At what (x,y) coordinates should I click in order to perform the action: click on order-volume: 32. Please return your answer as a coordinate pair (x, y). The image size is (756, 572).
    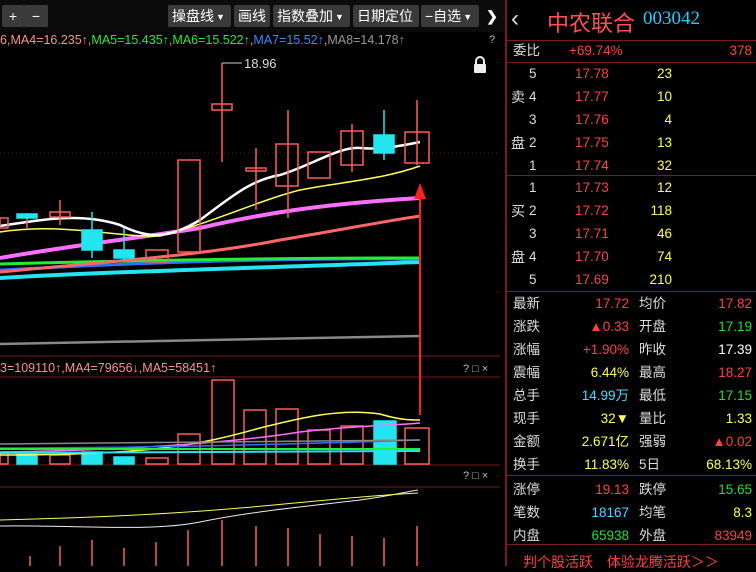
    Looking at the image, I should click on (664, 165).